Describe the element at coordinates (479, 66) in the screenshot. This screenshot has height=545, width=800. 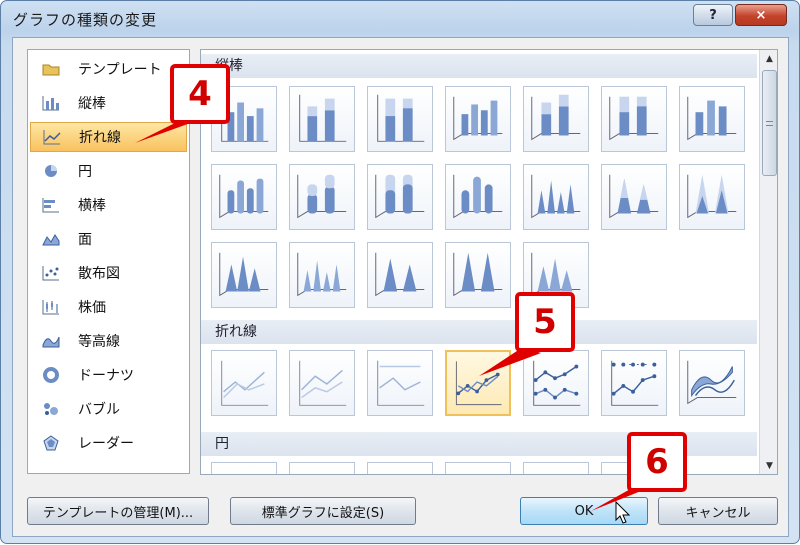
I see `section-header-column: 縦棒` at that location.